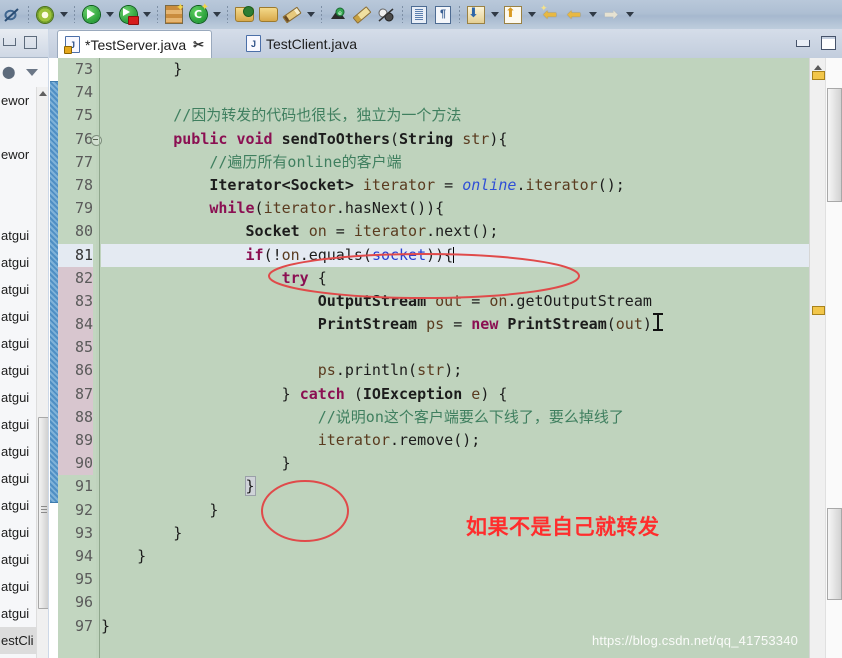 This screenshot has height=658, width=842. I want to click on editor-vertical-scrollbar, so click(833, 358).